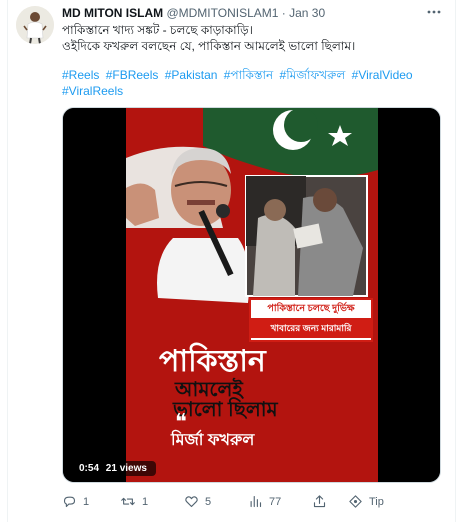 This screenshot has width=462, height=522. Describe the element at coordinates (7, 261) in the screenshot. I see `timeline-border-left` at that location.